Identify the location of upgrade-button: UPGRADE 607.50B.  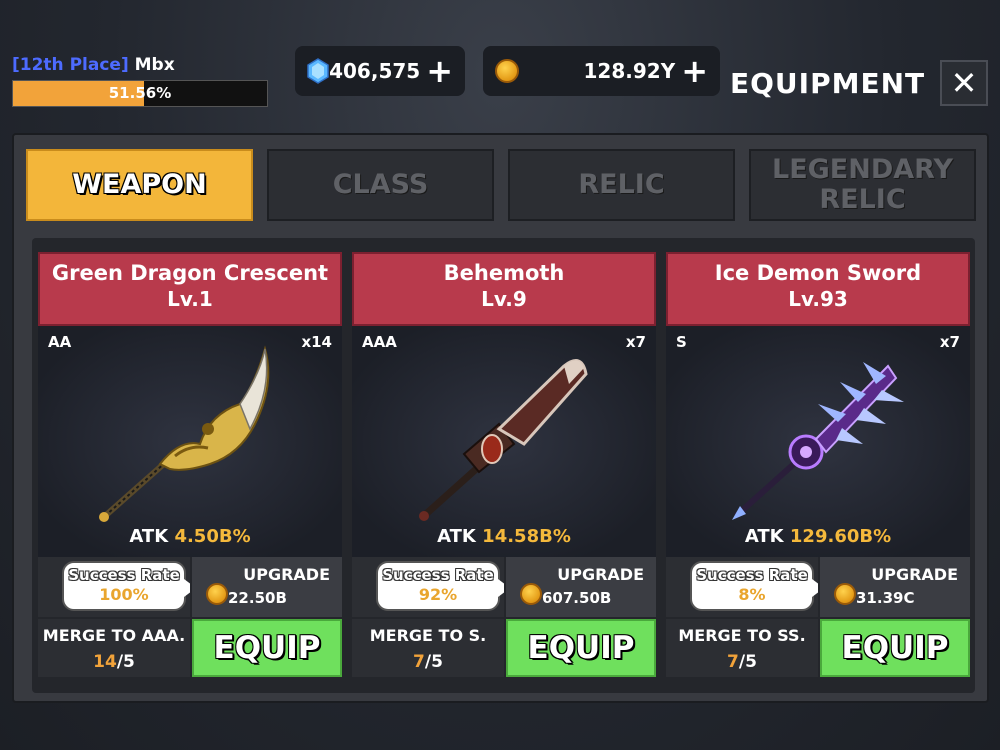
(580, 587).